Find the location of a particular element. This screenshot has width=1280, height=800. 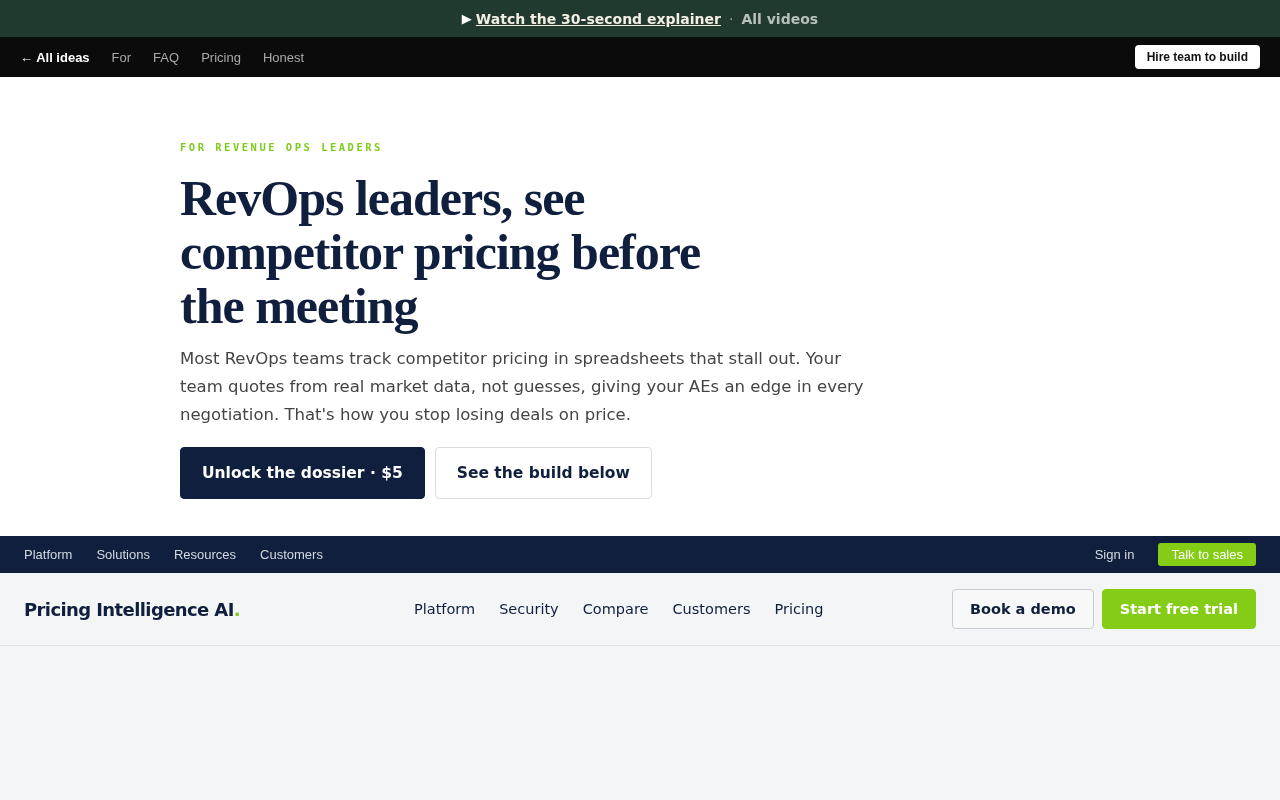

back-link: ← All ideas is located at coordinates (55, 57).